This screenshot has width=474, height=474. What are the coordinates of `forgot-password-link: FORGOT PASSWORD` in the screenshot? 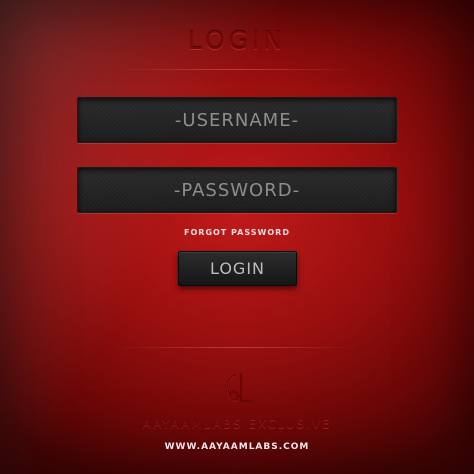 It's located at (237, 232).